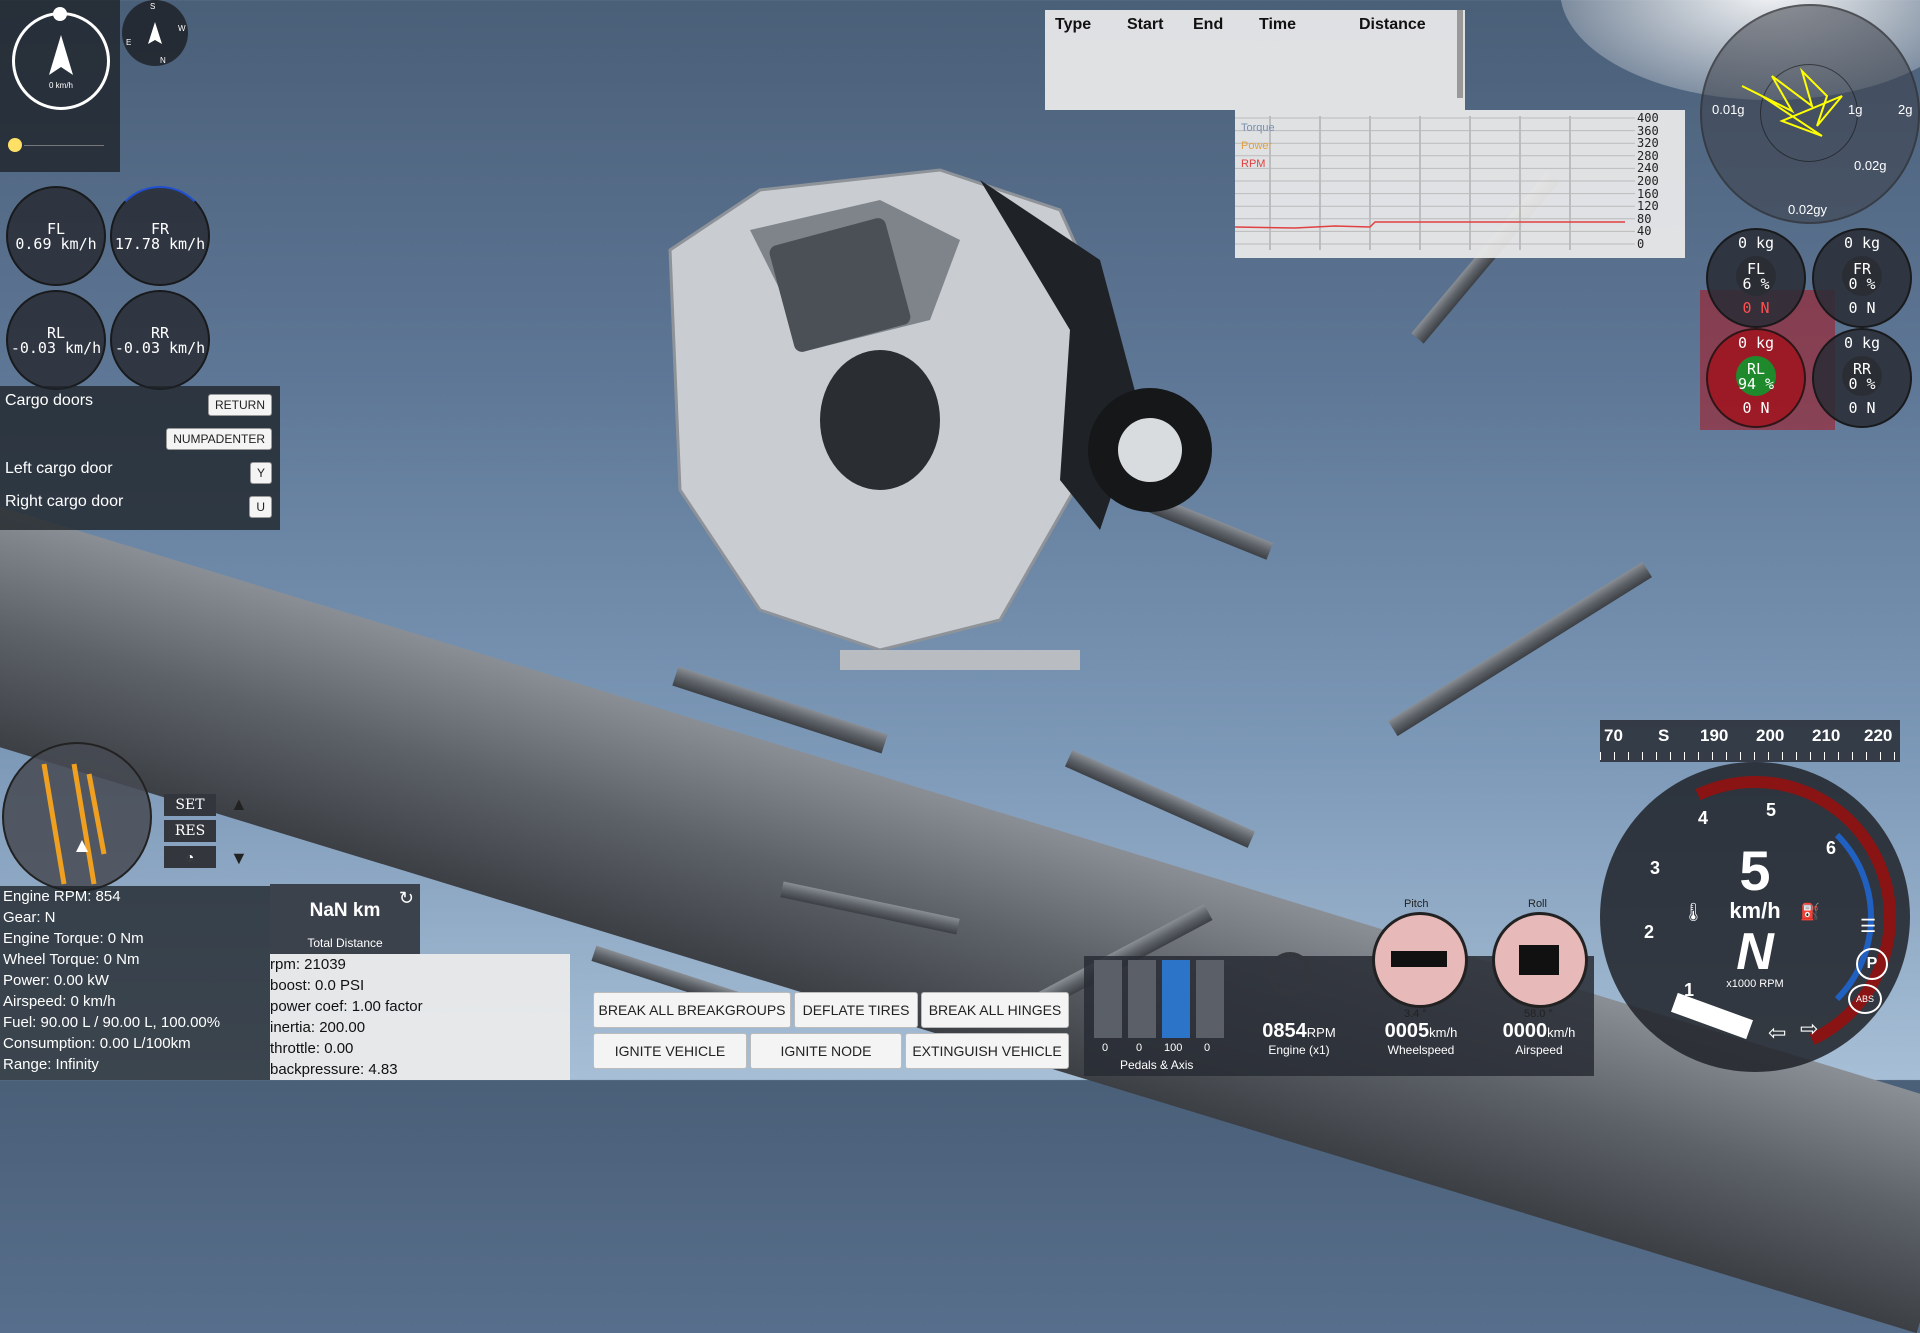  I want to click on slider-knob, so click(15, 145).